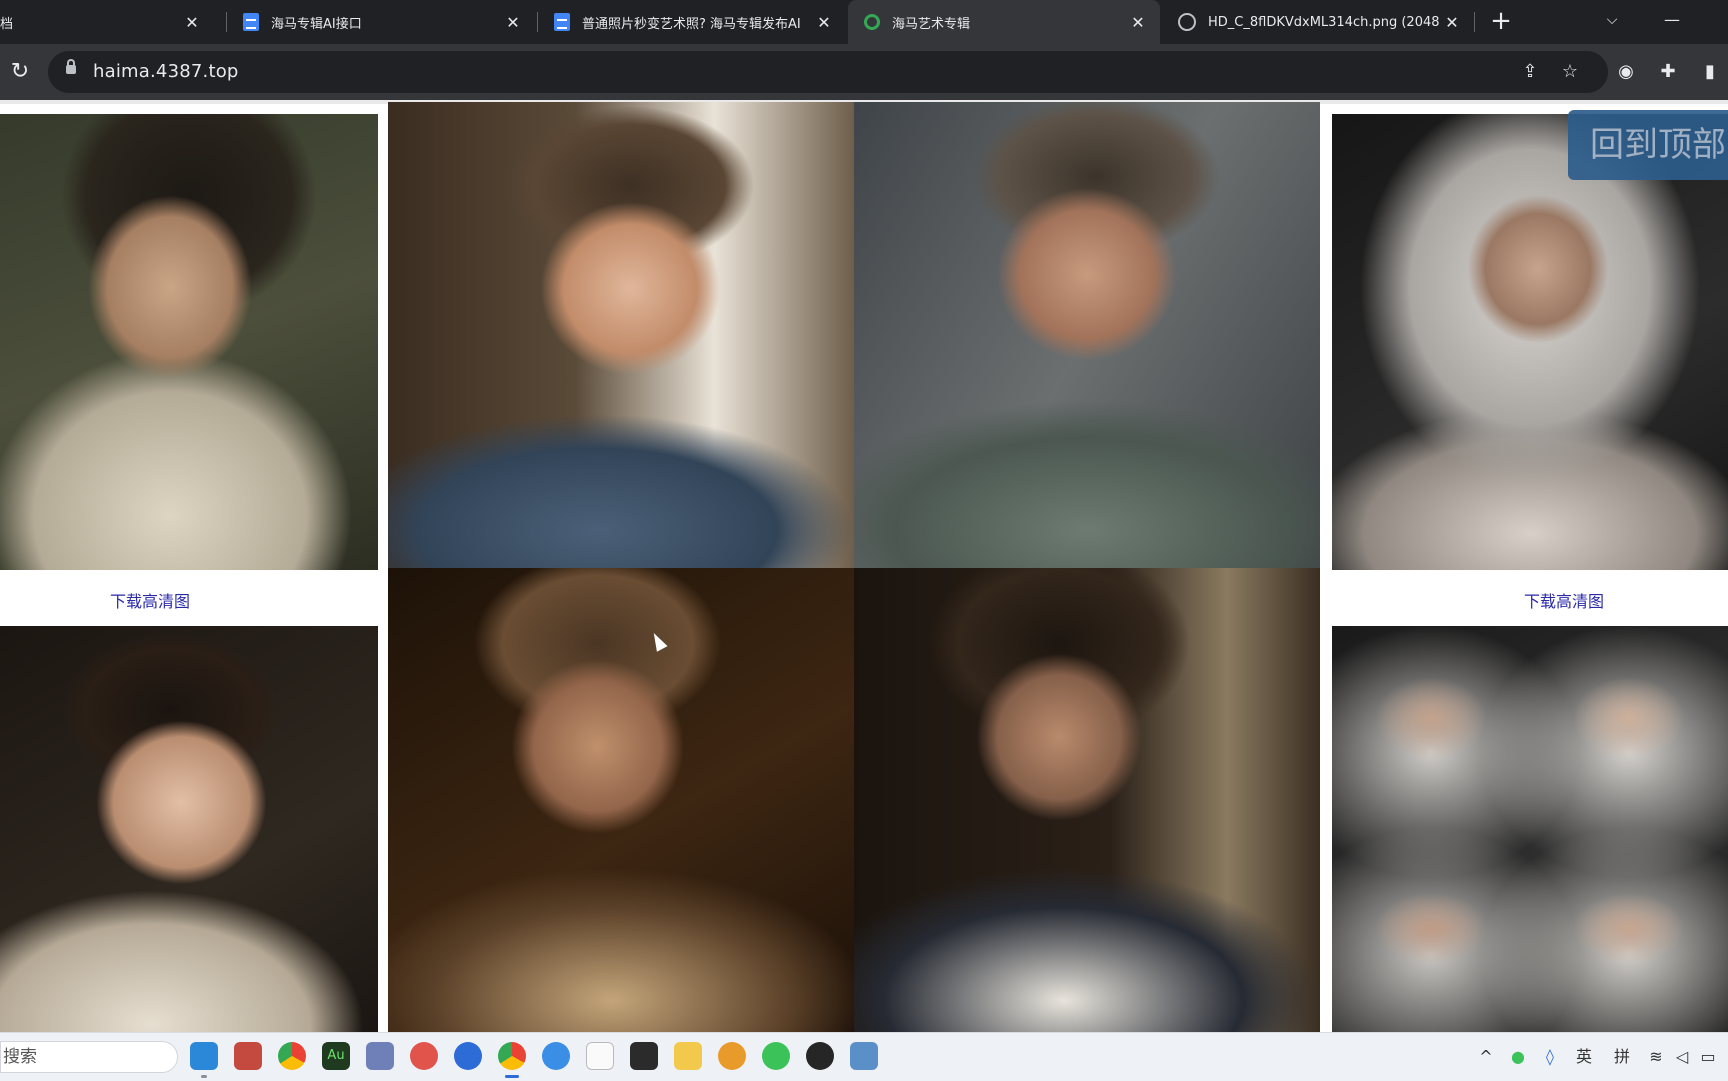 This screenshot has height=1081, width=1728. Describe the element at coordinates (828, 72) in the screenshot. I see `address-bar: haima.4387.top ⇪ ☆` at that location.